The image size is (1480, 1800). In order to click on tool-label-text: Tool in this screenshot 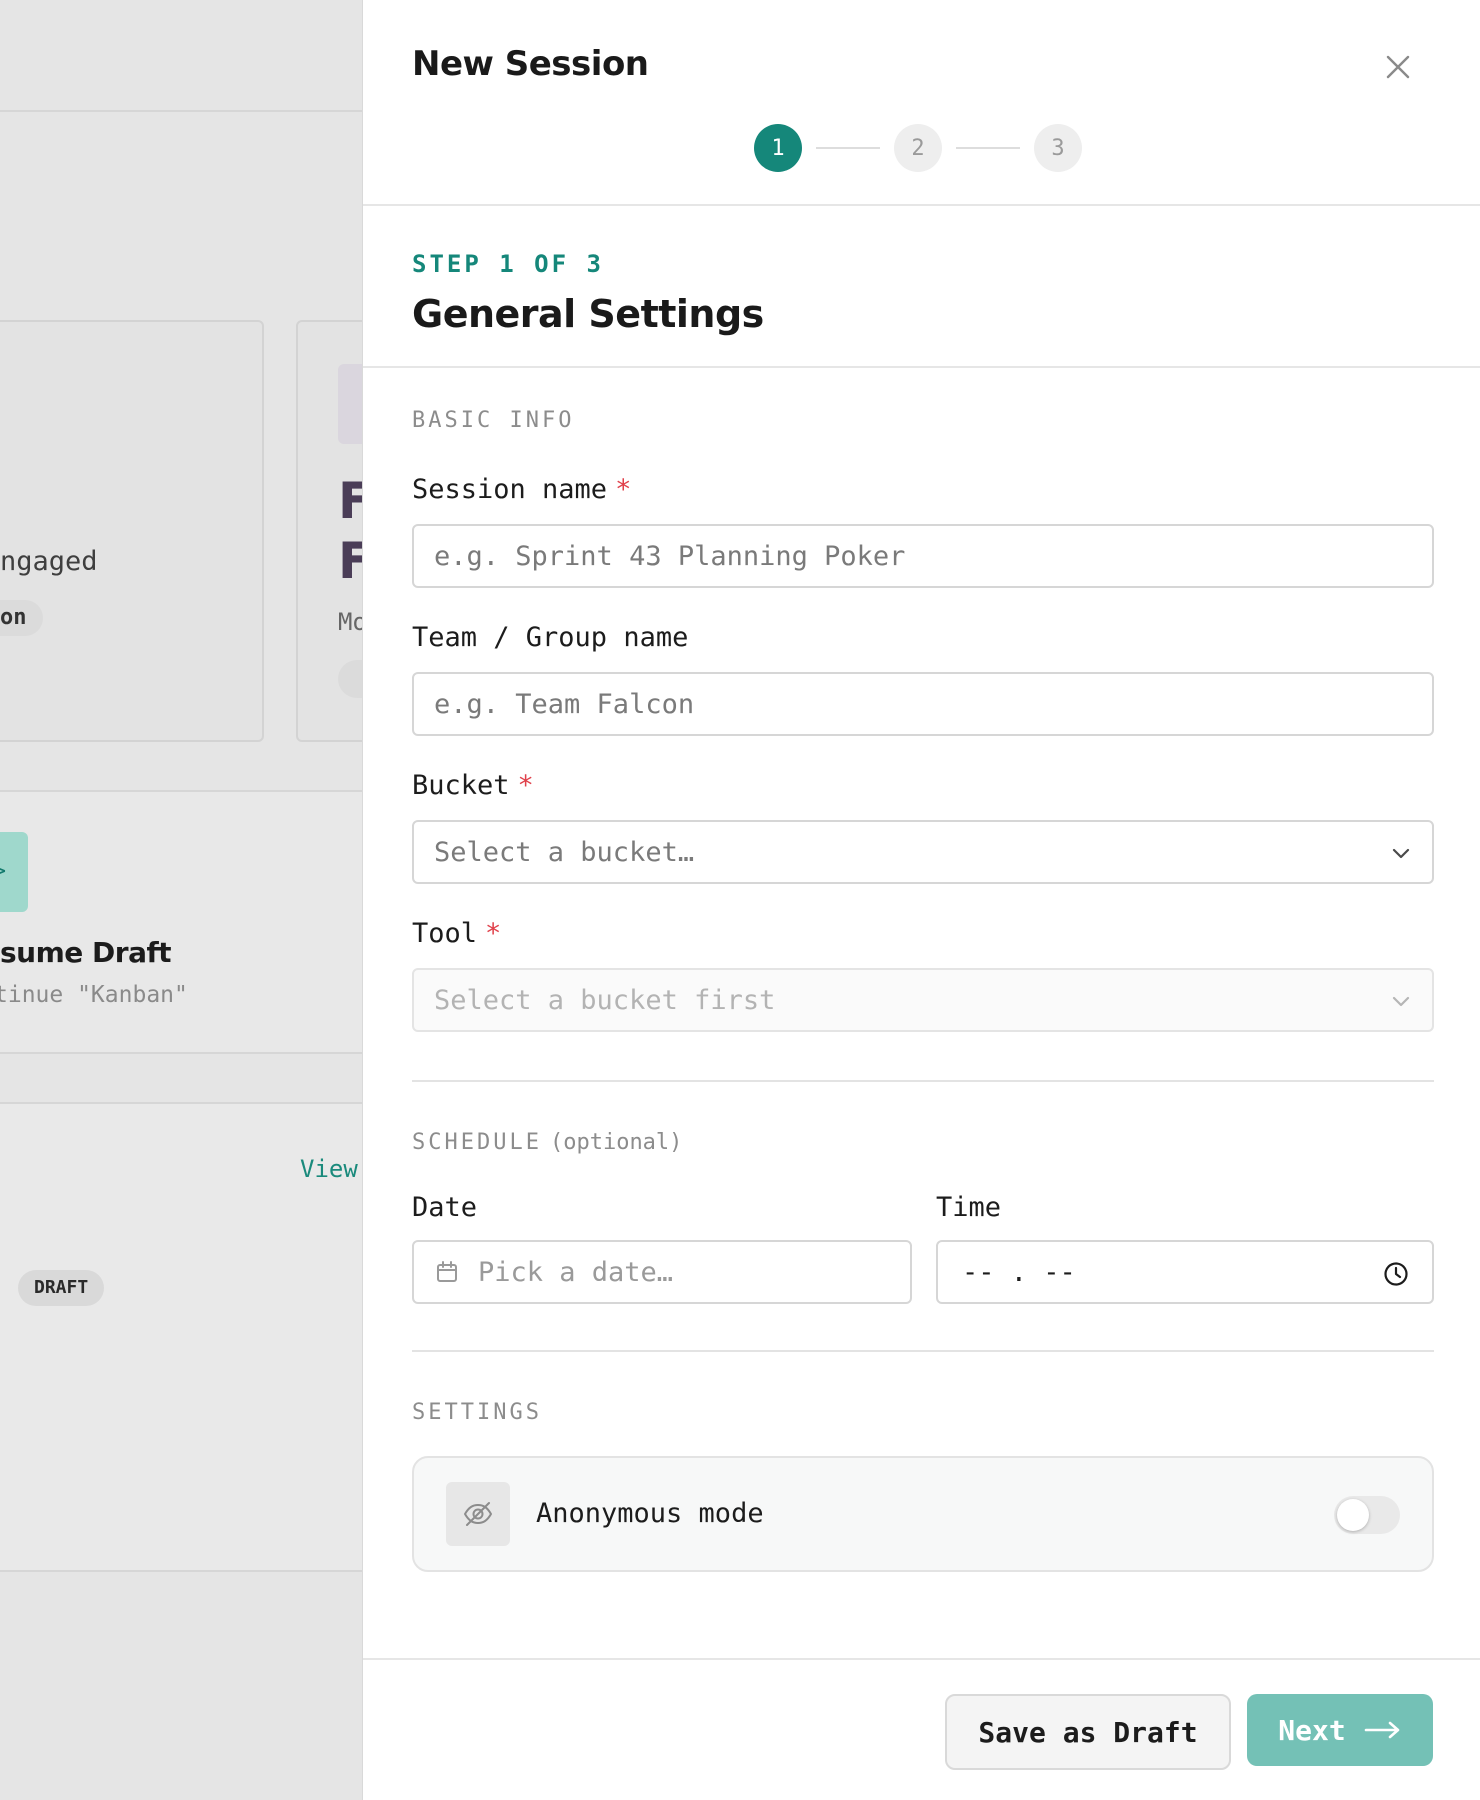, I will do `click(445, 933)`.